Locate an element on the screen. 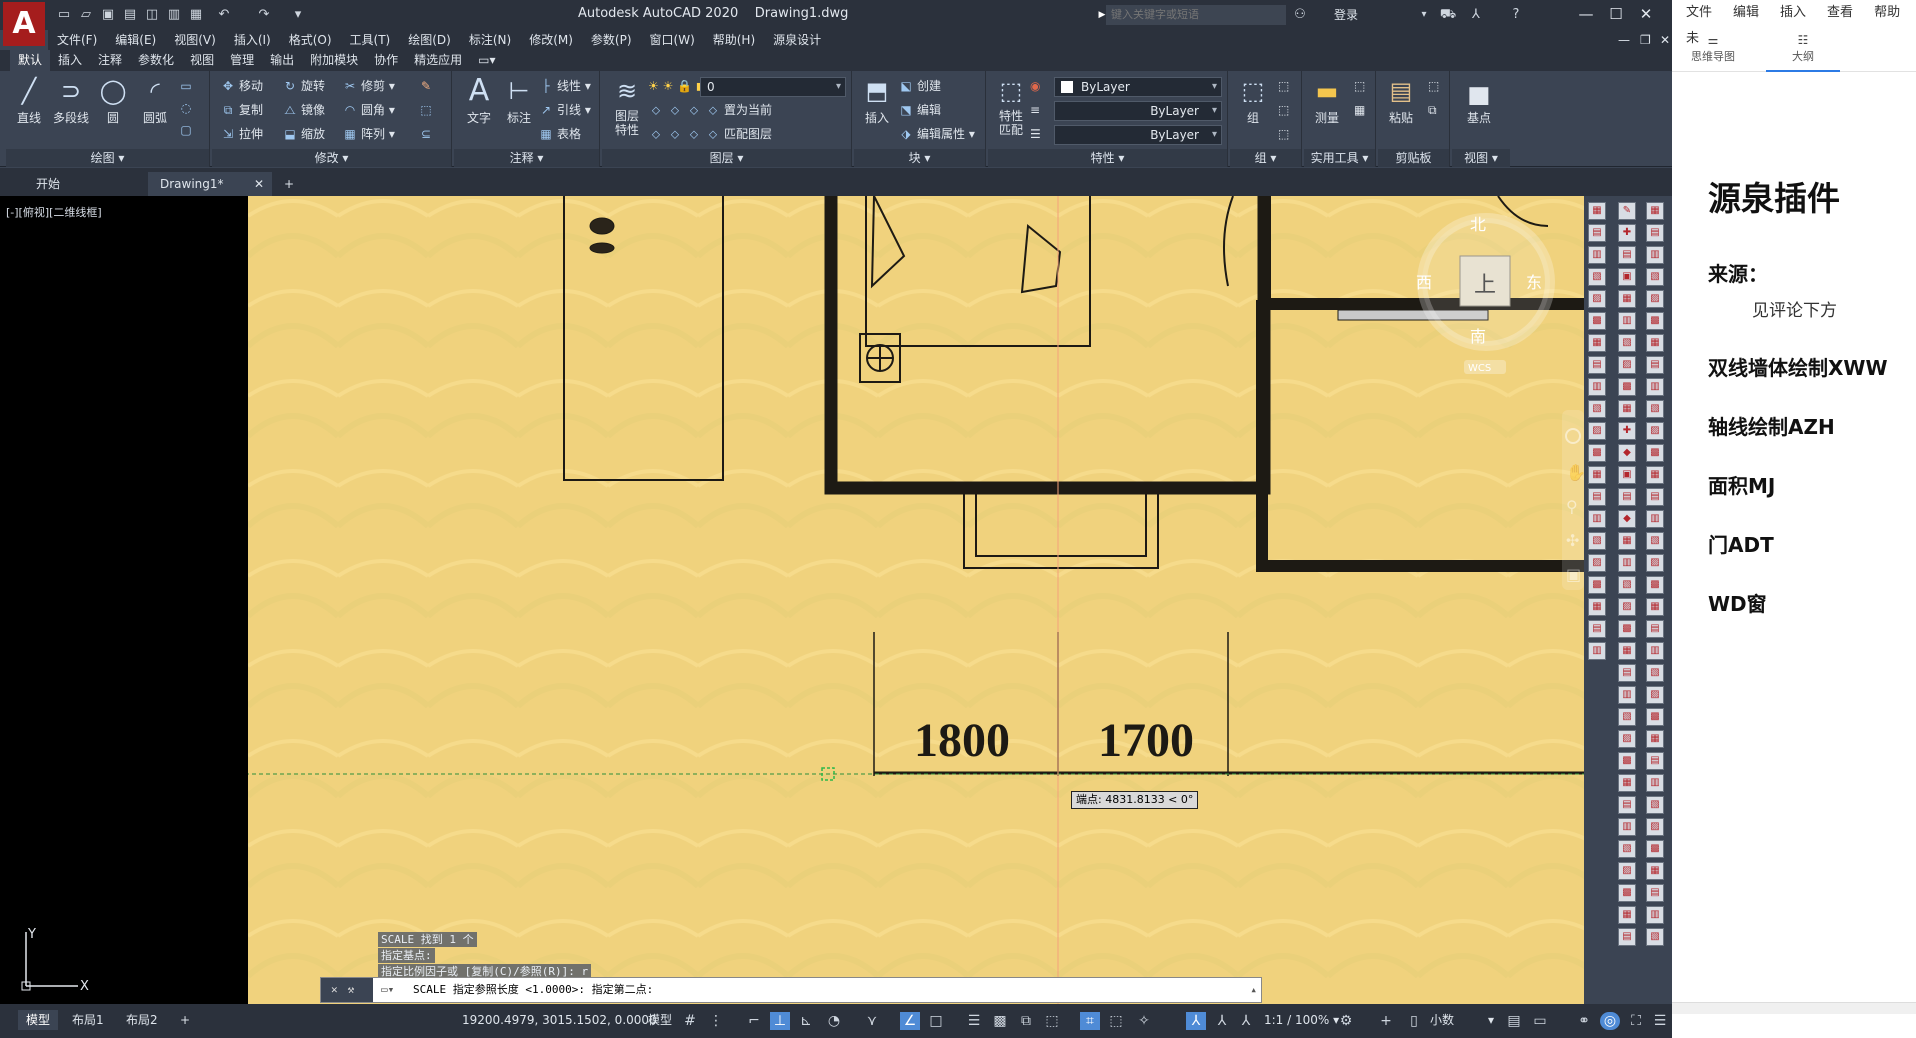 This screenshot has height=1038, width=1916. trim-button: ✂ 修剪 ▾ is located at coordinates (368, 86).